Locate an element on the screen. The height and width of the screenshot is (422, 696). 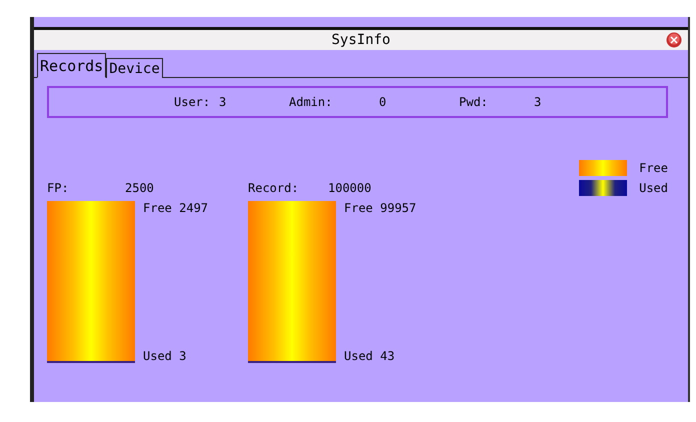
gauge-total: 100000 is located at coordinates (350, 188).